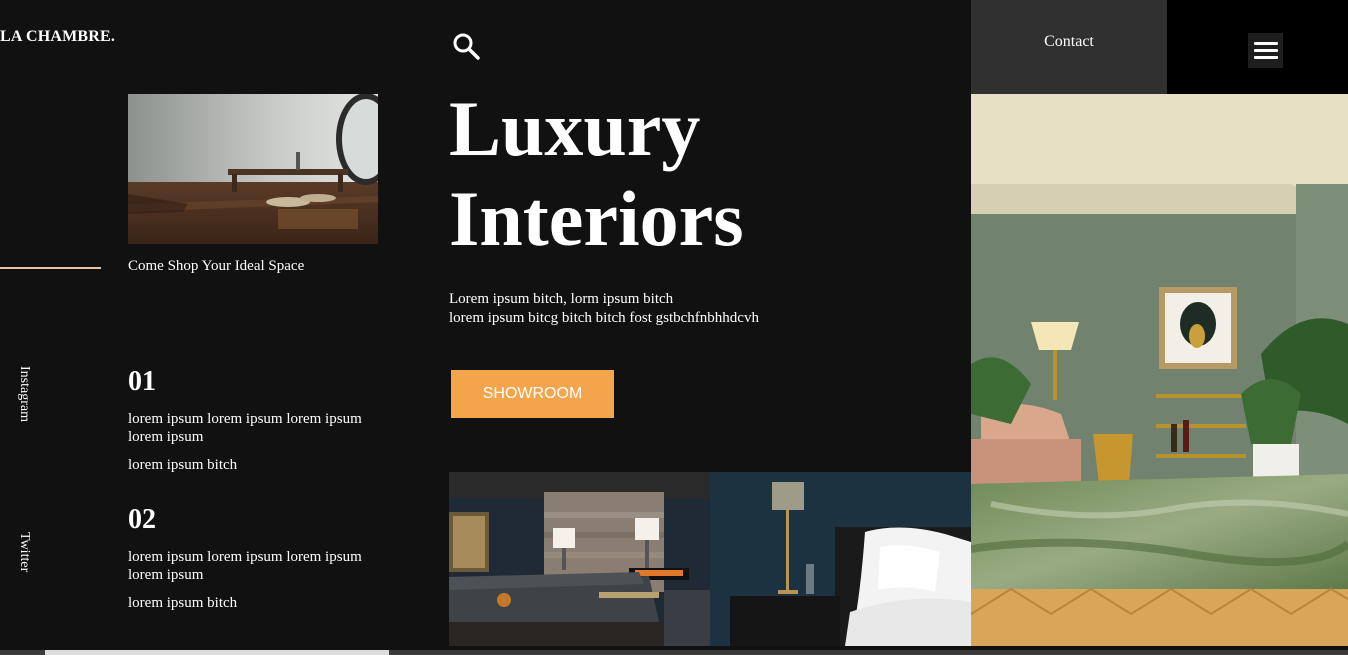 This screenshot has height=655, width=1348. I want to click on hero-title-line2: Interiors, so click(596, 218).